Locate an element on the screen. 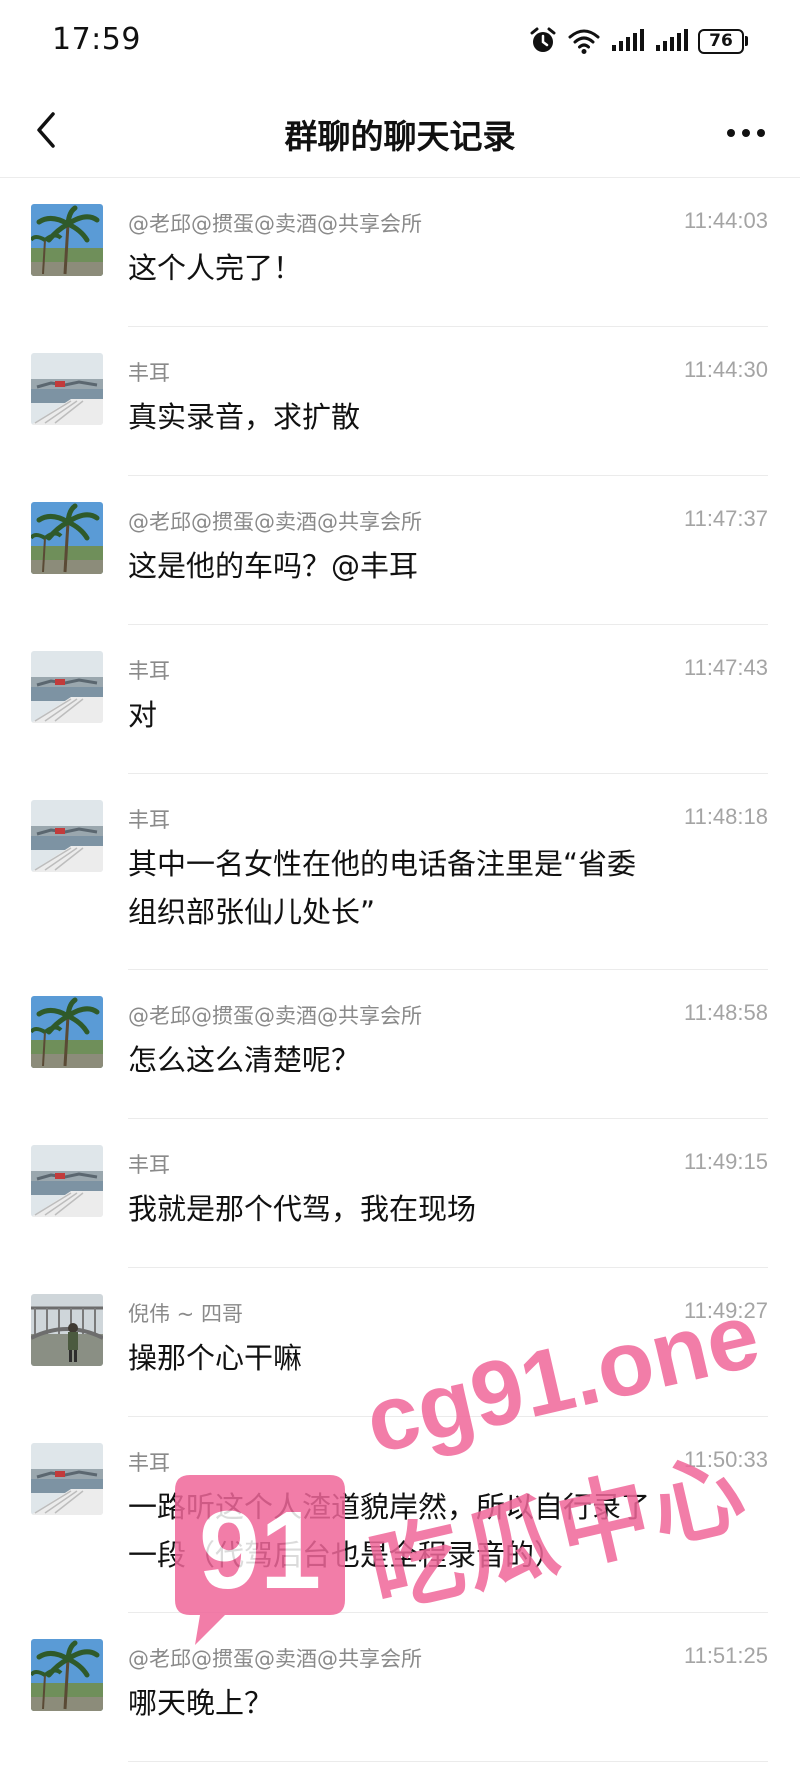 The image size is (800, 1781). message-item: 丰耳 11:49:15 我就是那个代驾，我在现场 is located at coordinates (400, 1193).